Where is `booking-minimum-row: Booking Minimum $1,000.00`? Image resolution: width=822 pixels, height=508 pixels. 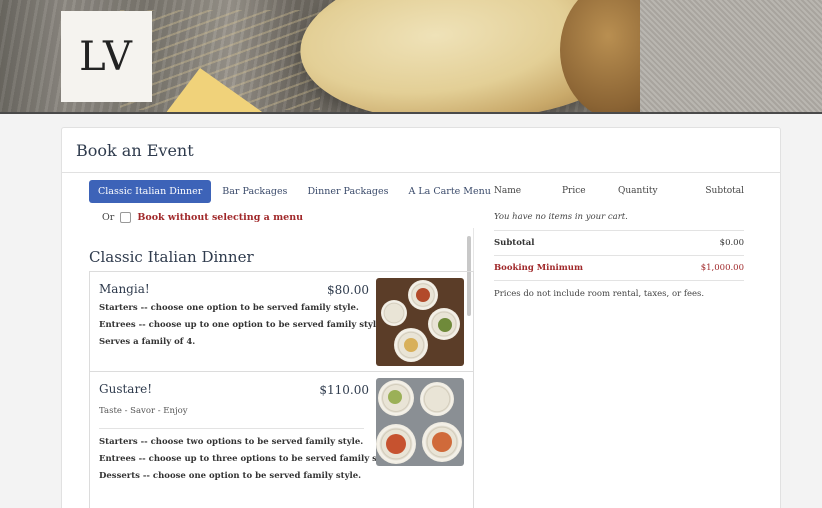 booking-minimum-row: Booking Minimum $1,000.00 is located at coordinates (619, 268).